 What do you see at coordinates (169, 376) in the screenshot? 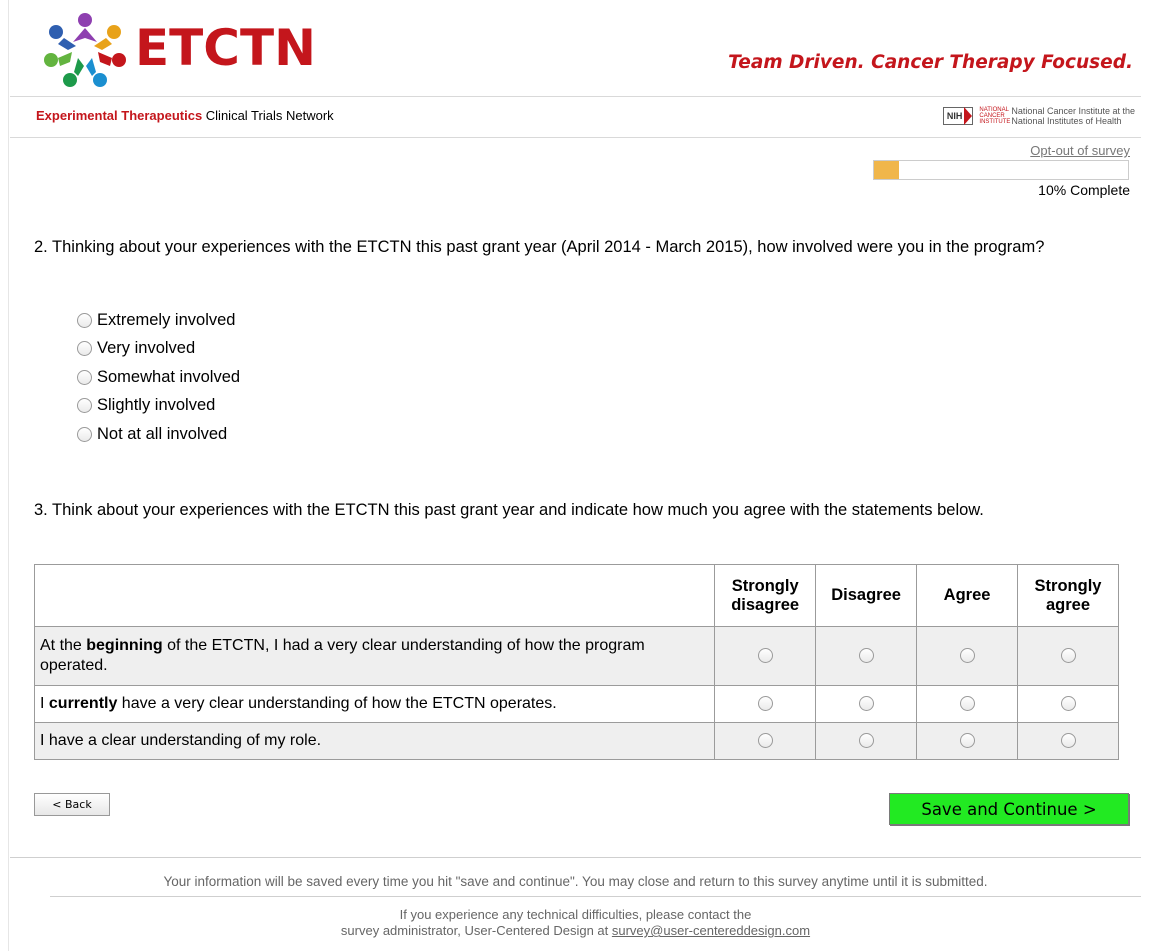
I see `option-label: Somewhat involved` at bounding box center [169, 376].